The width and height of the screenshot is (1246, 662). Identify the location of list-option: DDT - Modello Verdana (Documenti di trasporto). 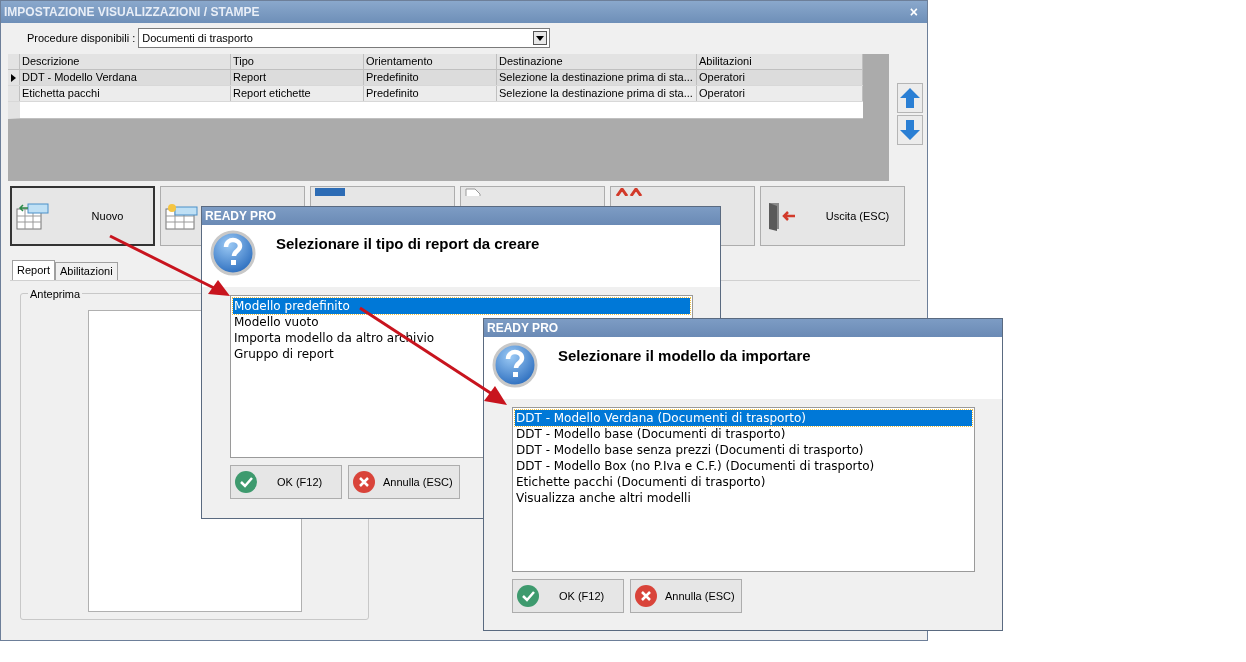
(743, 418).